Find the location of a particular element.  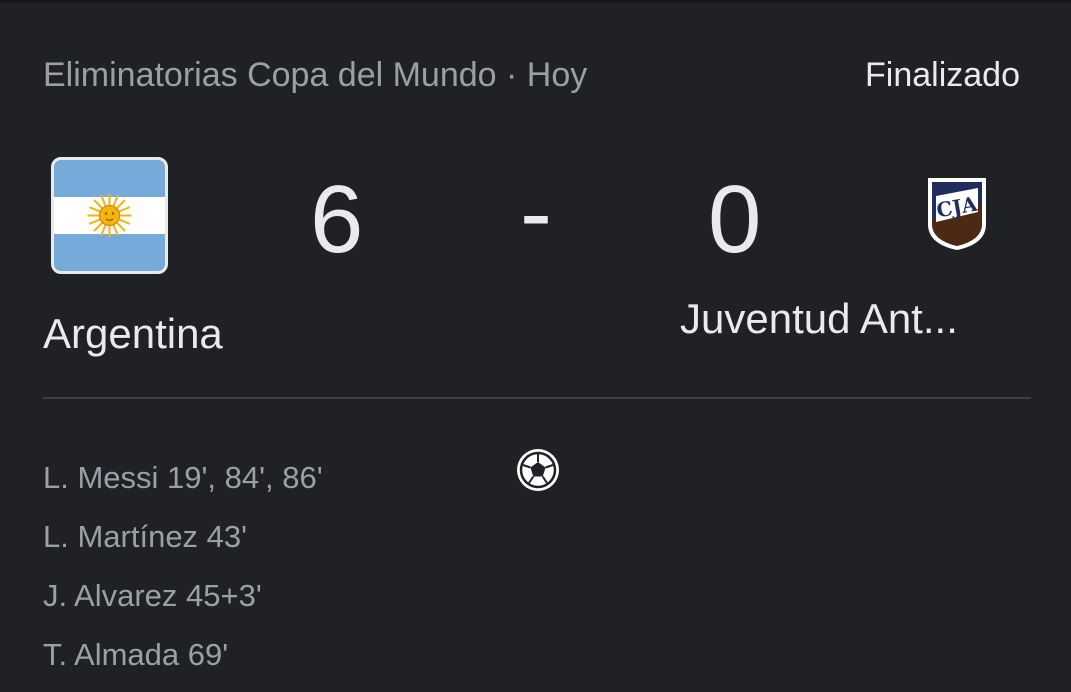

argentina-flag-icon is located at coordinates (109, 215).